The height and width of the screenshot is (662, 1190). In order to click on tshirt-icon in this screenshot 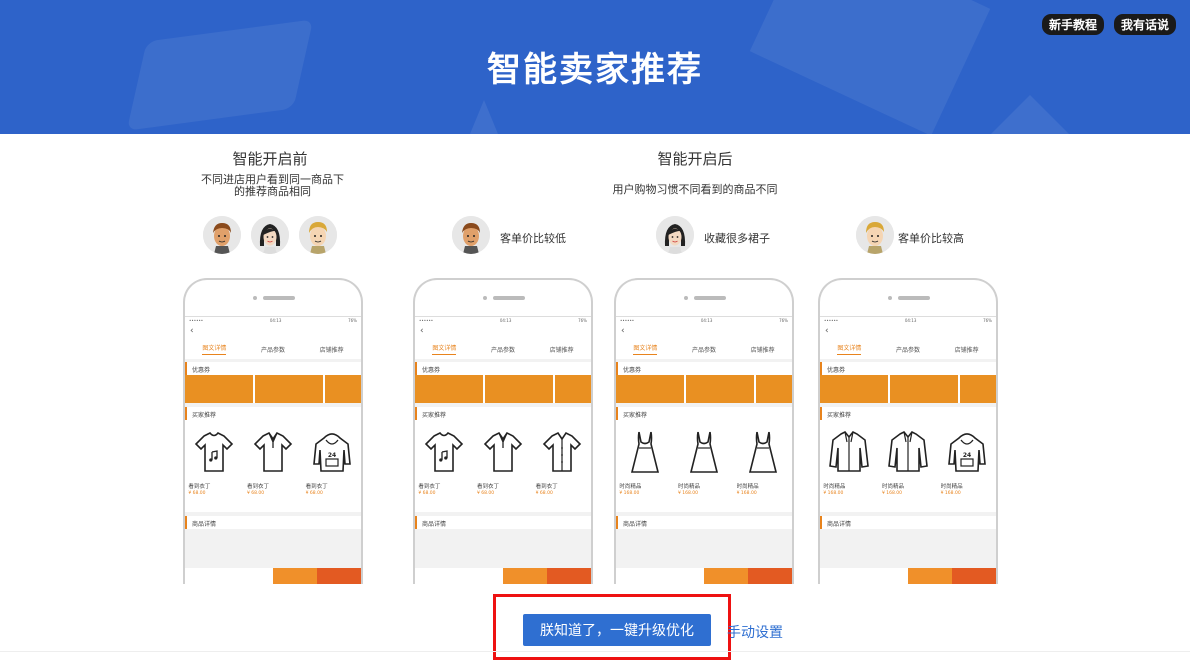, I will do `click(444, 451)`.